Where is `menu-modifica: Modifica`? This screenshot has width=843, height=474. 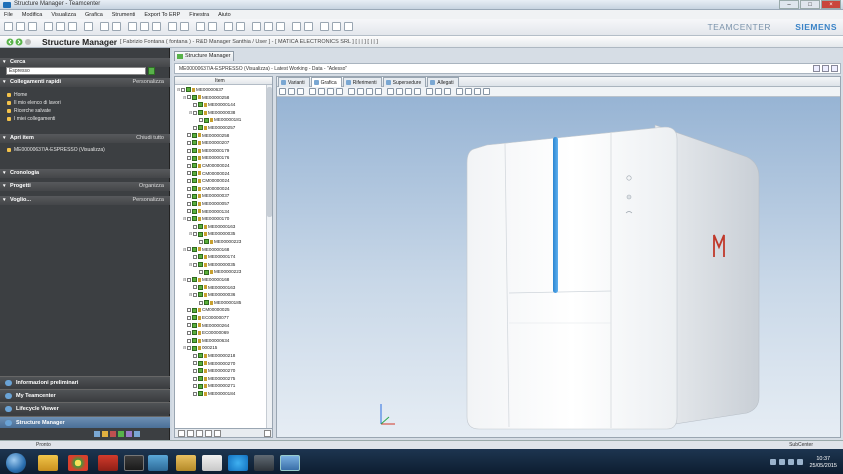 menu-modifica: Modifica is located at coordinates (32, 15).